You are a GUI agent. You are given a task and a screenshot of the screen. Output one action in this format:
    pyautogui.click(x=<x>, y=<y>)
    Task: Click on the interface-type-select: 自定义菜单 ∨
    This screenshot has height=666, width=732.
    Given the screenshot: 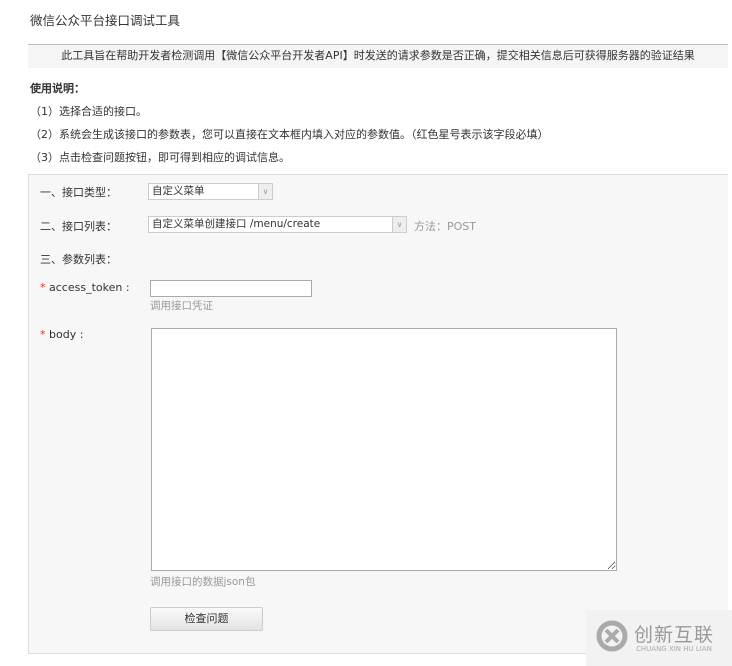 What is the action you would take?
    pyautogui.click(x=210, y=191)
    